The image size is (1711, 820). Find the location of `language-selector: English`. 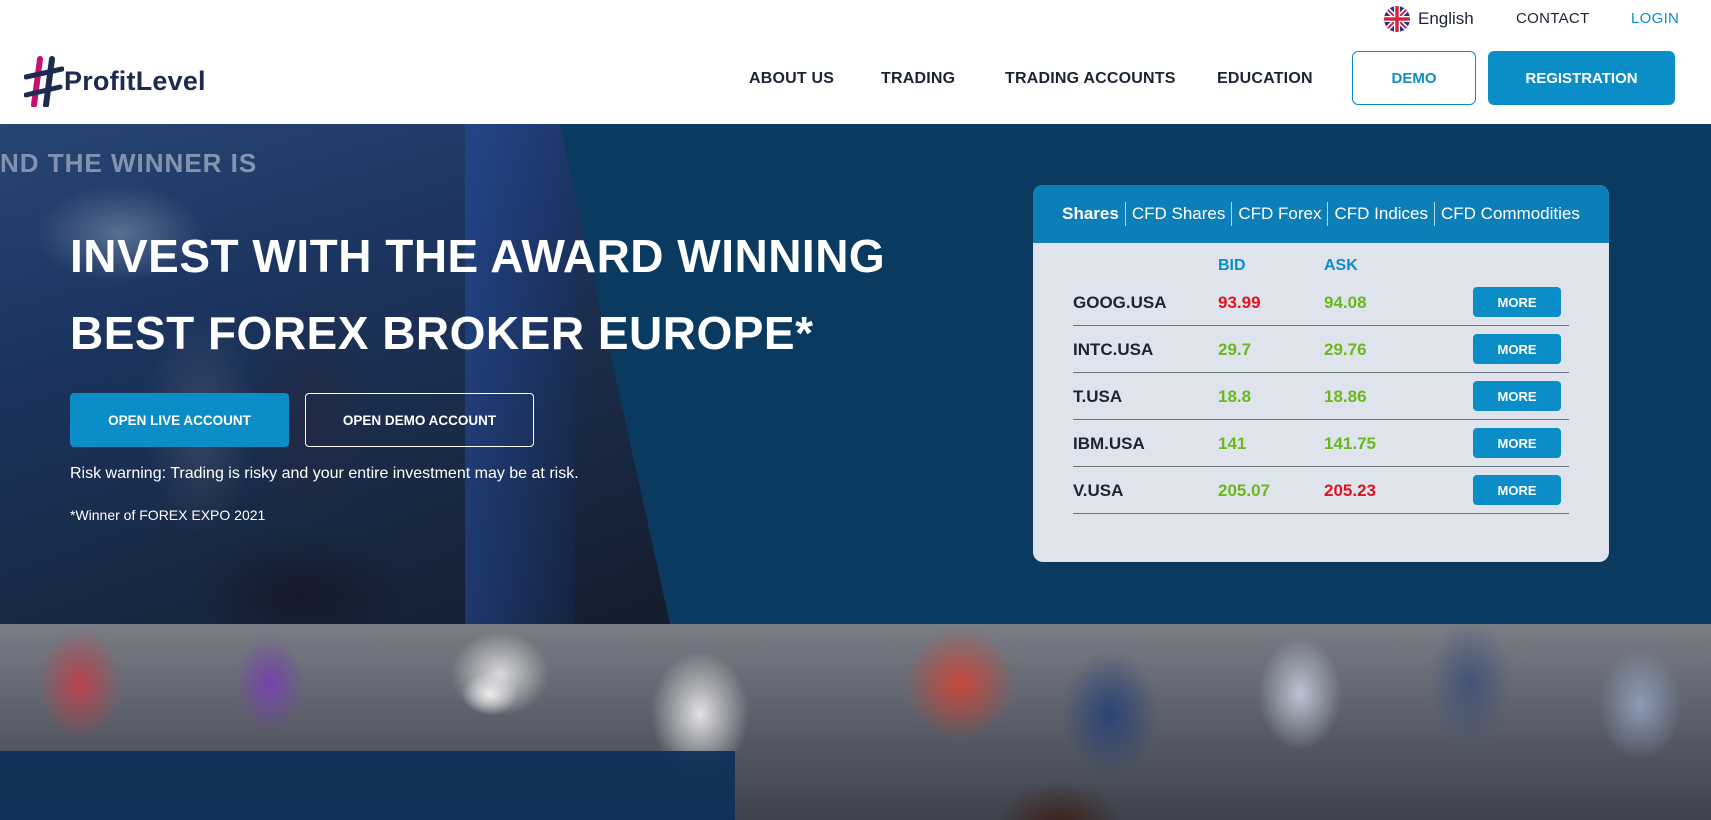

language-selector: English is located at coordinates (1429, 19).